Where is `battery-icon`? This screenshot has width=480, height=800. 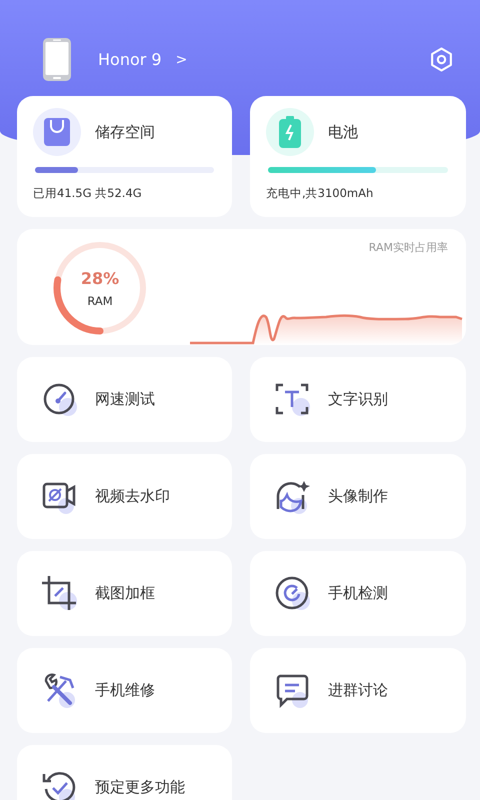
battery-icon is located at coordinates (290, 132).